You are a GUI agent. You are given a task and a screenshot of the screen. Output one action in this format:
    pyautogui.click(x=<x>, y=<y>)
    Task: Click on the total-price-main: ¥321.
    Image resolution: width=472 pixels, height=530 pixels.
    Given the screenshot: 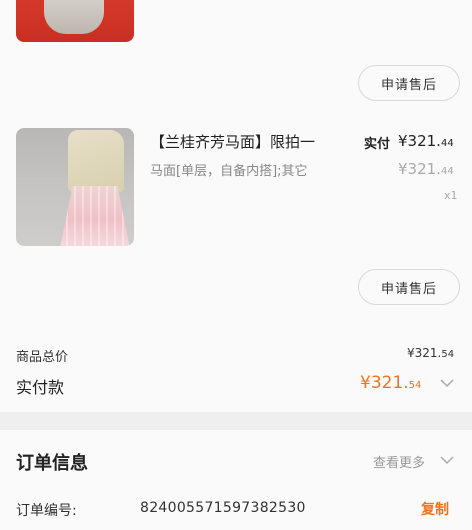 What is the action you would take?
    pyautogui.click(x=424, y=353)
    